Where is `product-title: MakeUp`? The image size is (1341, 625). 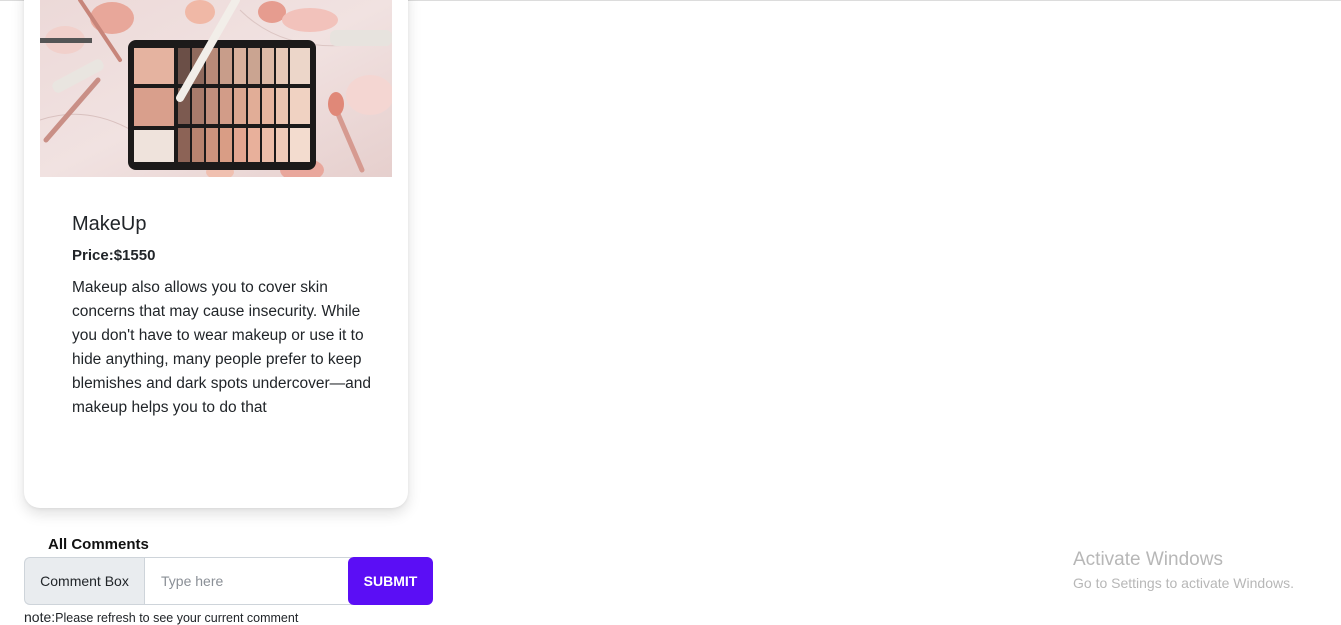
product-title: MakeUp is located at coordinates (109, 224).